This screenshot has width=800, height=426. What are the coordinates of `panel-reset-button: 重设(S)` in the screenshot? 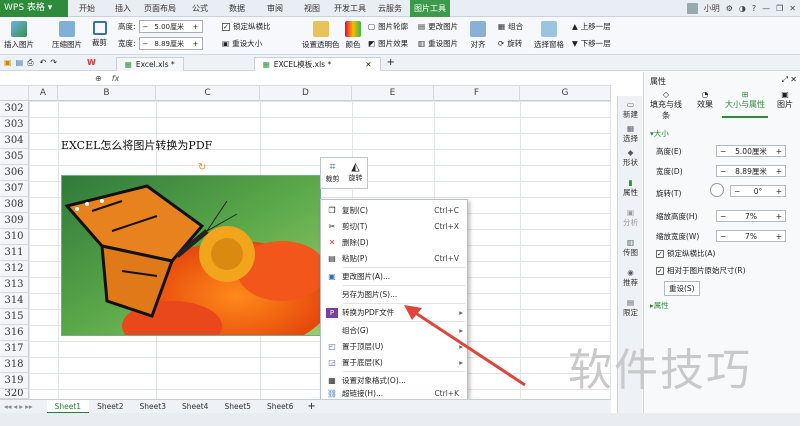 It's located at (682, 288).